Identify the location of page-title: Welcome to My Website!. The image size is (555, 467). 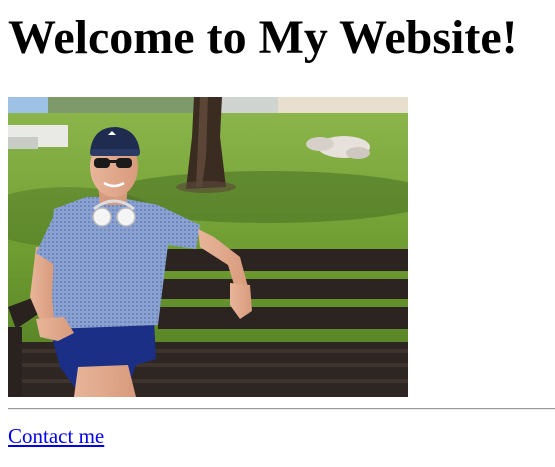
(263, 37).